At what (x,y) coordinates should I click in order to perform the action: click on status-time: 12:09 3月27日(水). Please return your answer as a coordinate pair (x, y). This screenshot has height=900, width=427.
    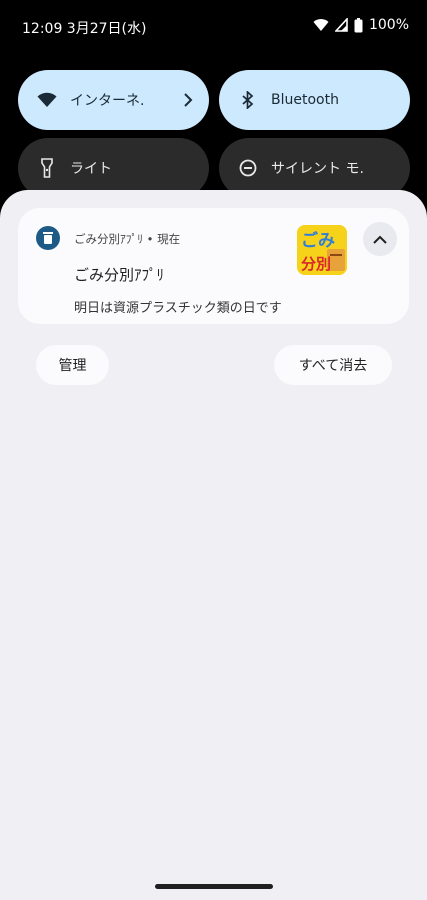
    Looking at the image, I should click on (84, 29).